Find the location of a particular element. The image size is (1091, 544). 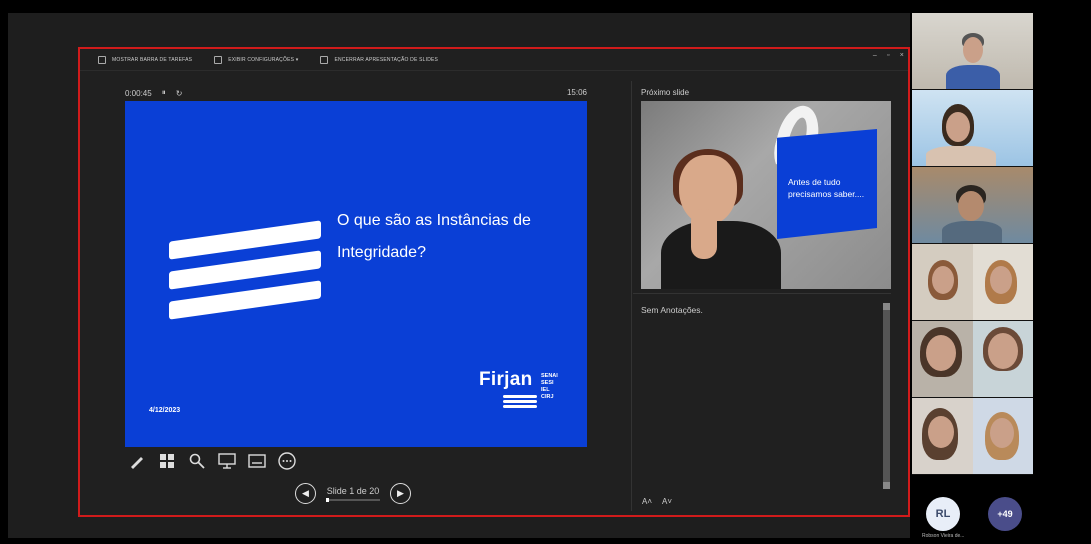

logo-sub-sesi: SESI is located at coordinates (547, 383).